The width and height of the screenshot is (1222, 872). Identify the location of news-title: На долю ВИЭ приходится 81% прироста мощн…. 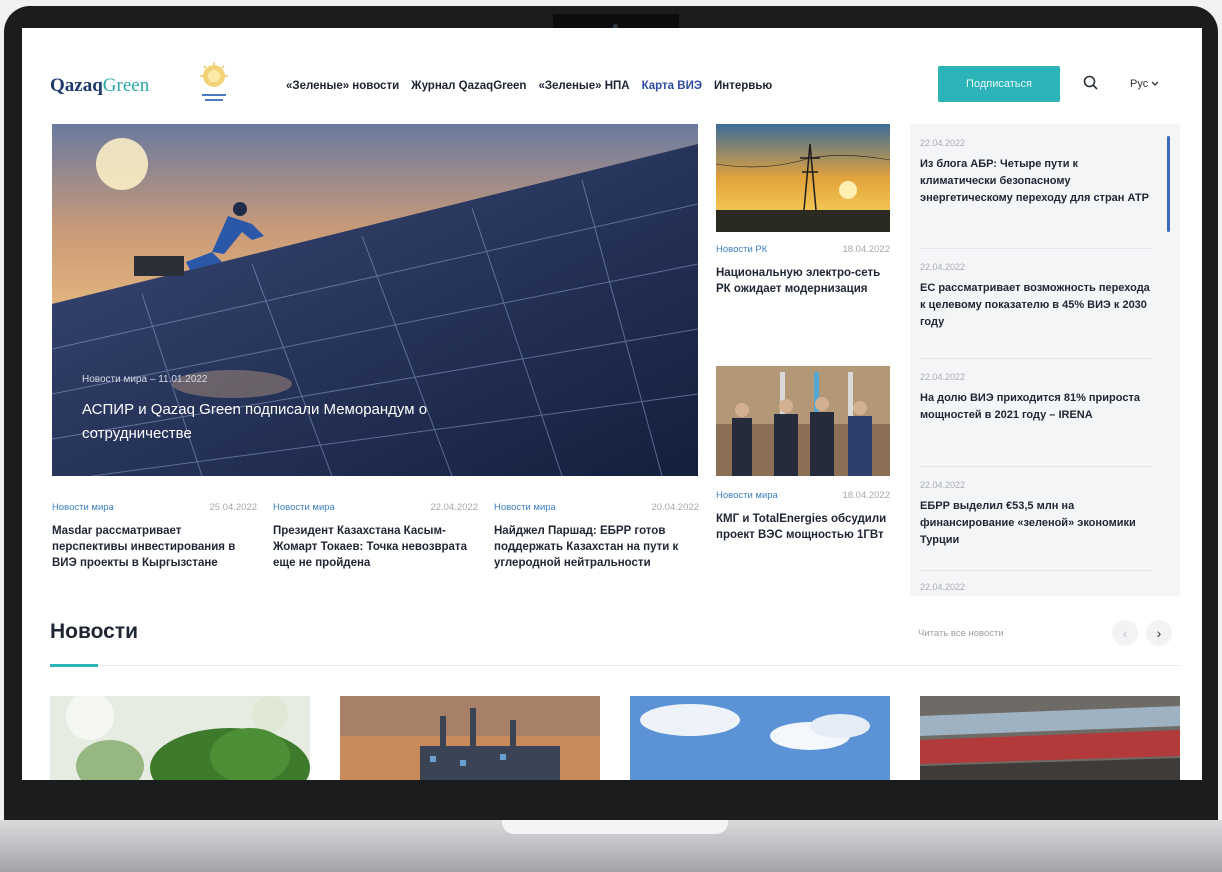
(1035, 407).